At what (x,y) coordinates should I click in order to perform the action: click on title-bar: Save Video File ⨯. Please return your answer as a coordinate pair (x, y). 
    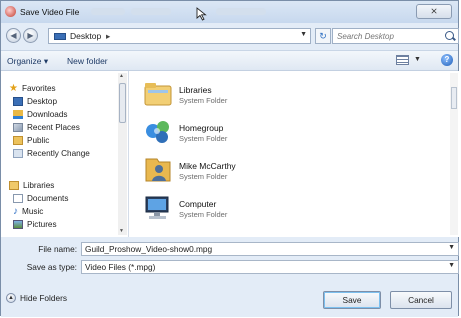
    Looking at the image, I should click on (229, 12).